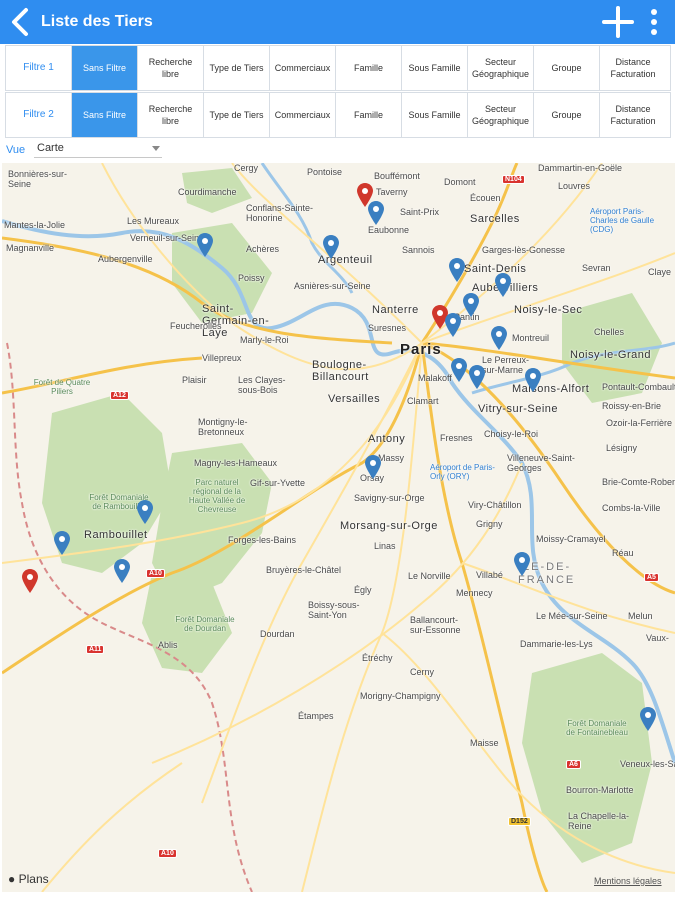 The width and height of the screenshot is (675, 900). What do you see at coordinates (633, 115) in the screenshot?
I see `filter-2-distance-facturation: Distance Facturation` at bounding box center [633, 115].